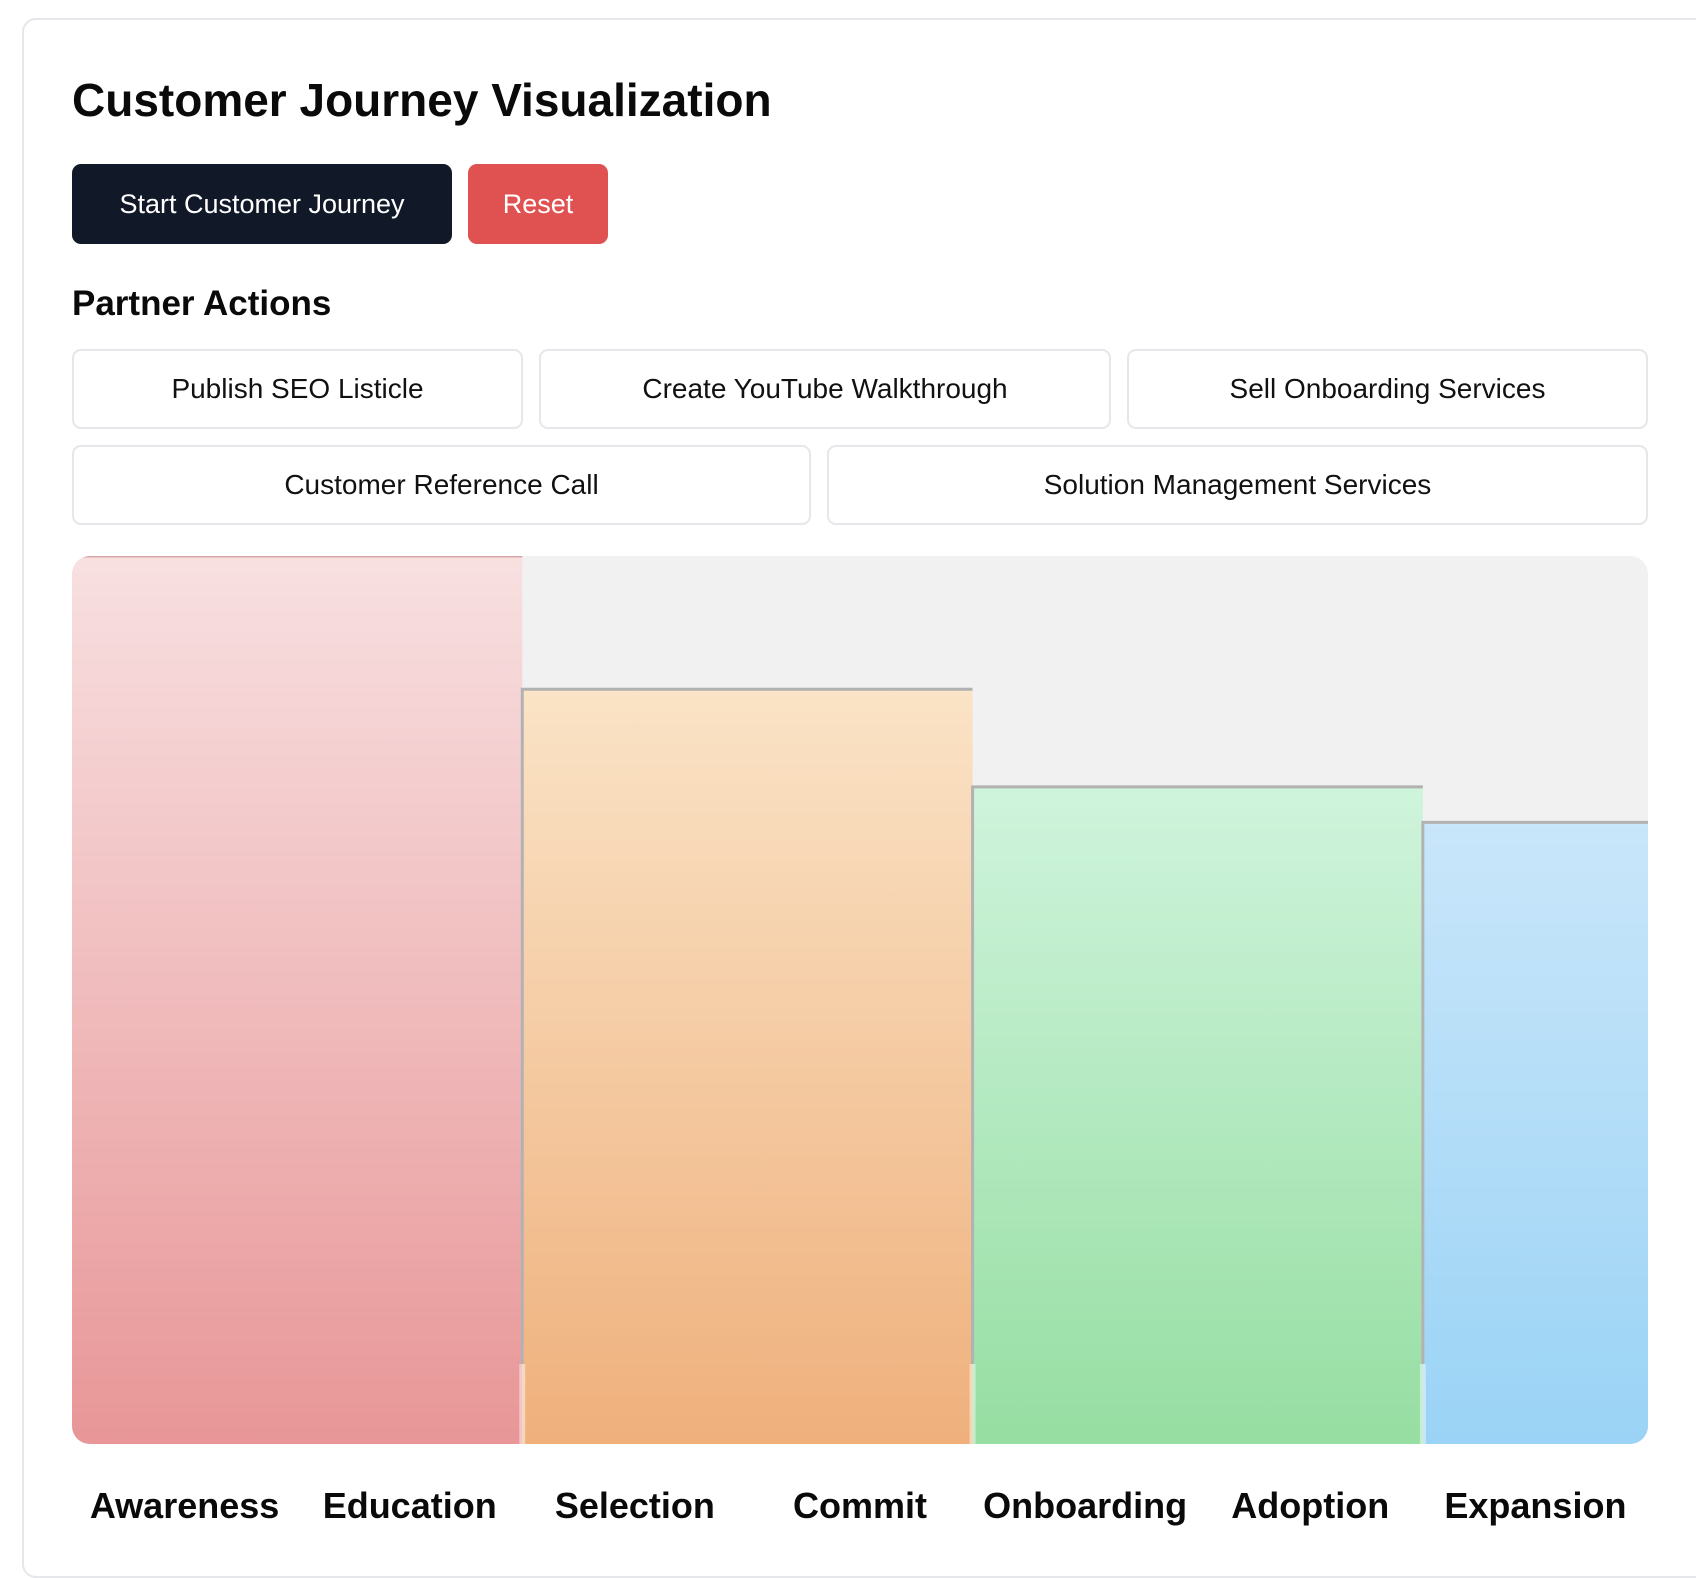 The width and height of the screenshot is (1696, 1578). What do you see at coordinates (1535, 1505) in the screenshot?
I see `stage-label-expansion: Expansion` at bounding box center [1535, 1505].